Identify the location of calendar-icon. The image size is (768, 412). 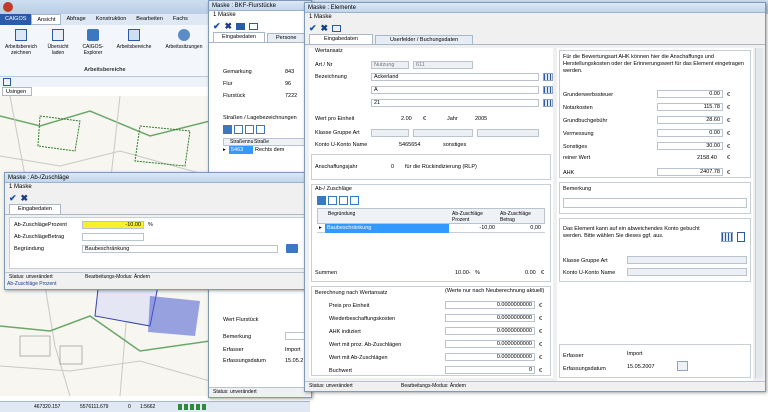
(682, 366).